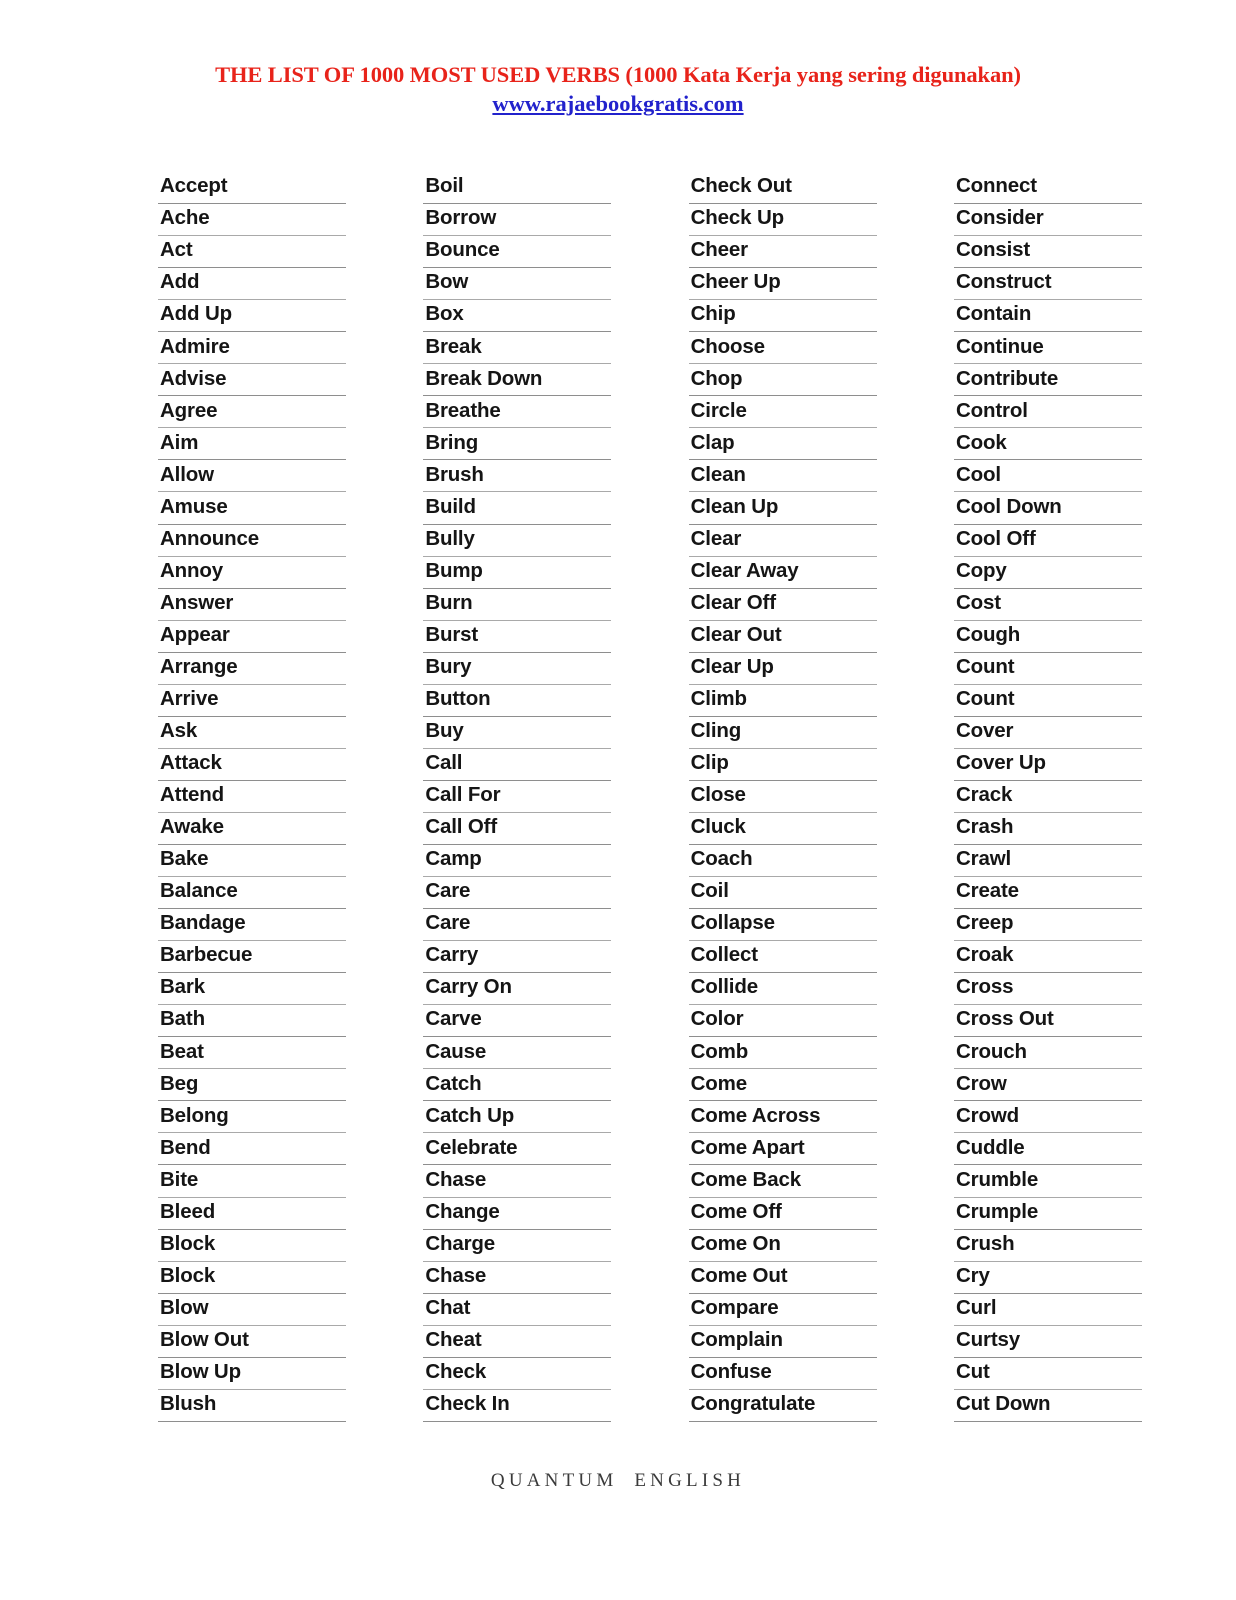  Describe the element at coordinates (617, 104) in the screenshot. I see `source-website-link: www.rajaebookgratis.com` at that location.